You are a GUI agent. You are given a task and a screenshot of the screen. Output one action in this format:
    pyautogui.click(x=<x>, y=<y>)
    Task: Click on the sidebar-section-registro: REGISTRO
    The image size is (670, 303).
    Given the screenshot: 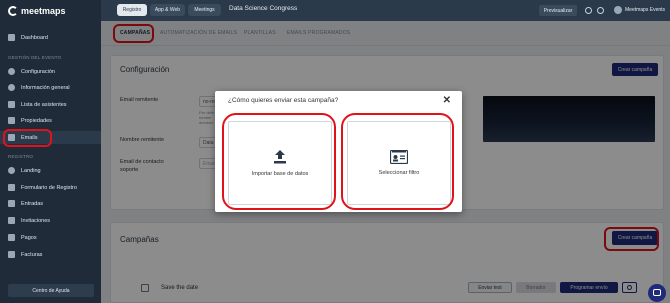 What is the action you would take?
    pyautogui.click(x=21, y=156)
    